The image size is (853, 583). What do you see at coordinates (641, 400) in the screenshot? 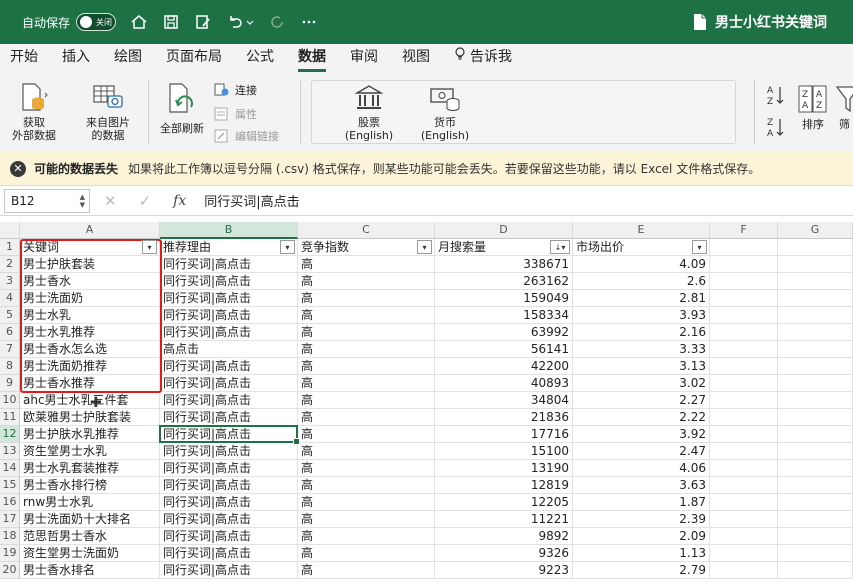
I see `cell-market-bid: 2.27` at bounding box center [641, 400].